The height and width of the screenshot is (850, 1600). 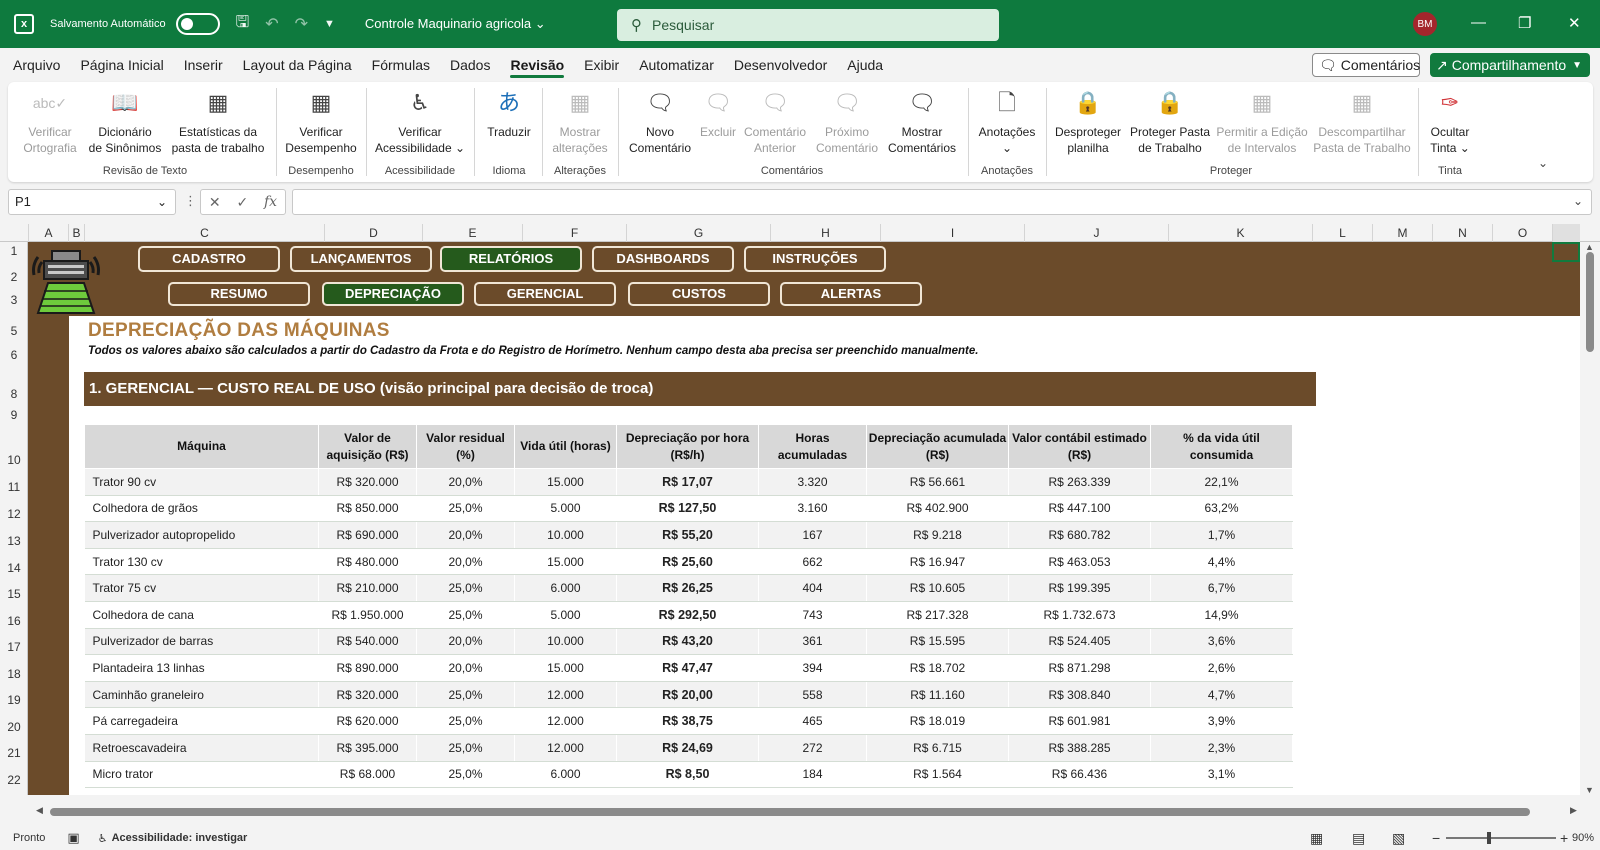 I want to click on table-cell: R$ 447.100, so click(x=1079, y=509).